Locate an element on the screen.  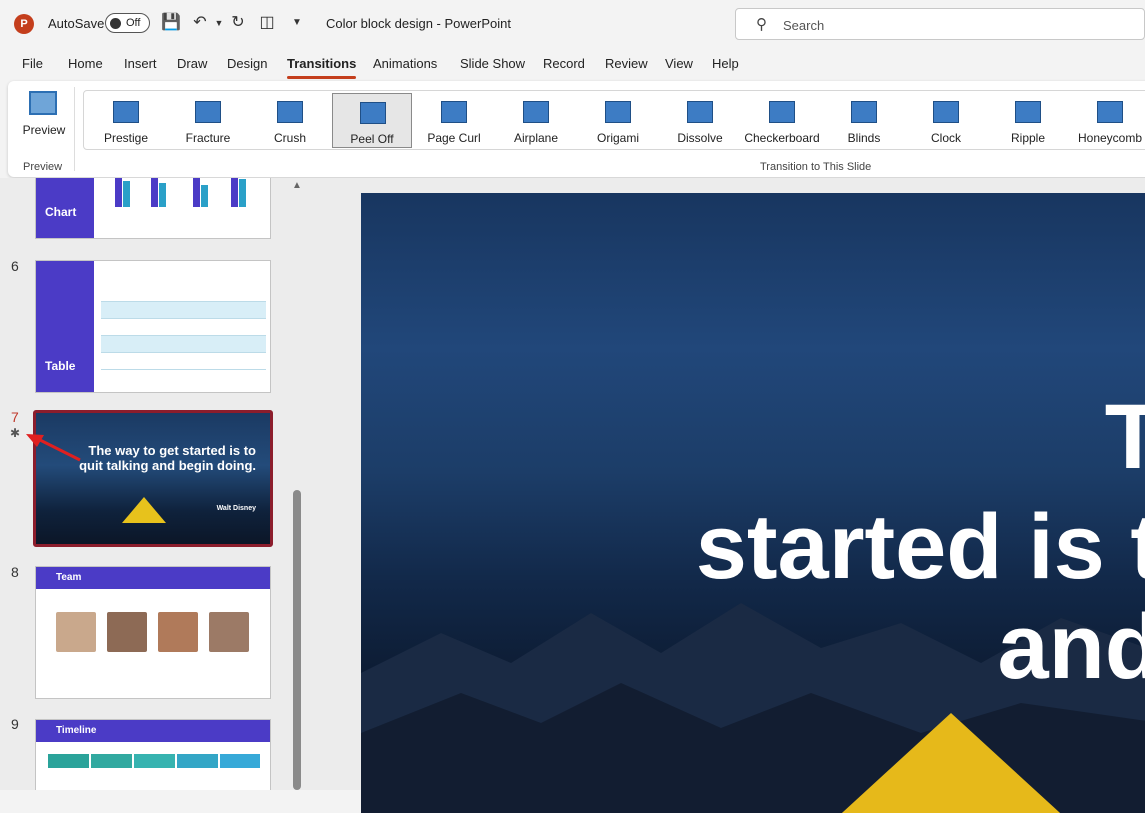
transition-label: Clock is located at coordinates (945, 138).